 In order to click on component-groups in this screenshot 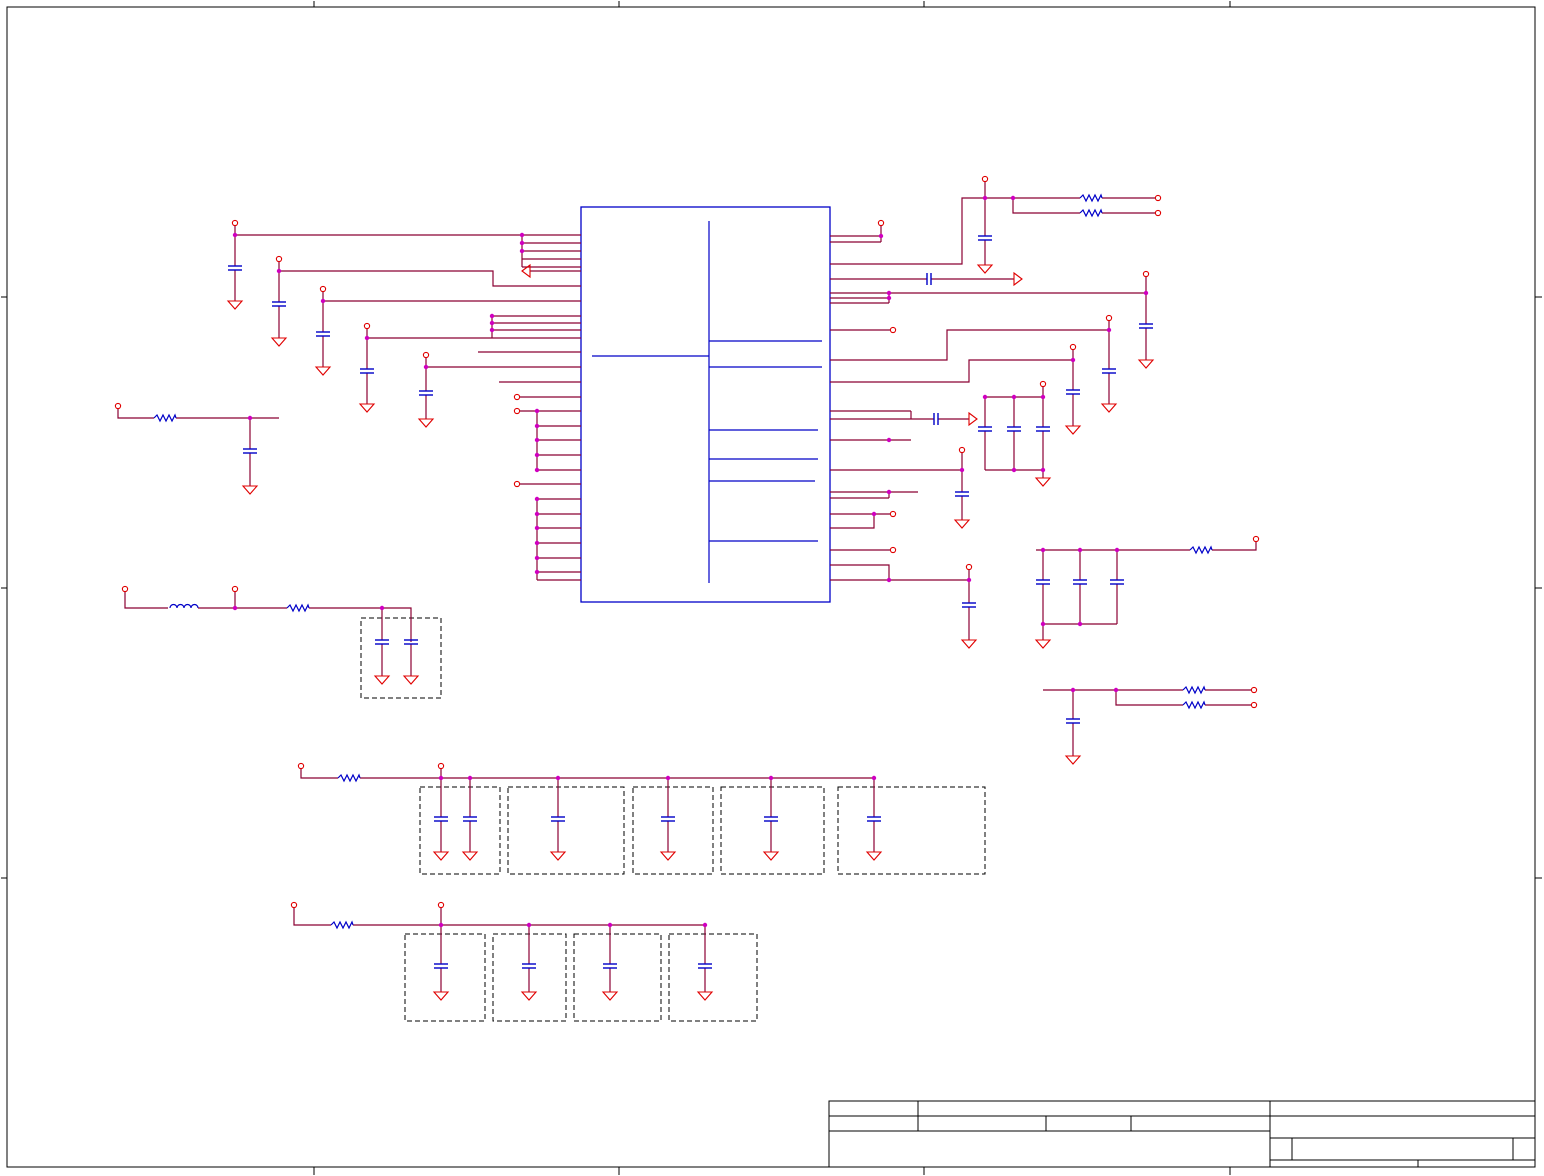, I will do `click(673, 819)`.